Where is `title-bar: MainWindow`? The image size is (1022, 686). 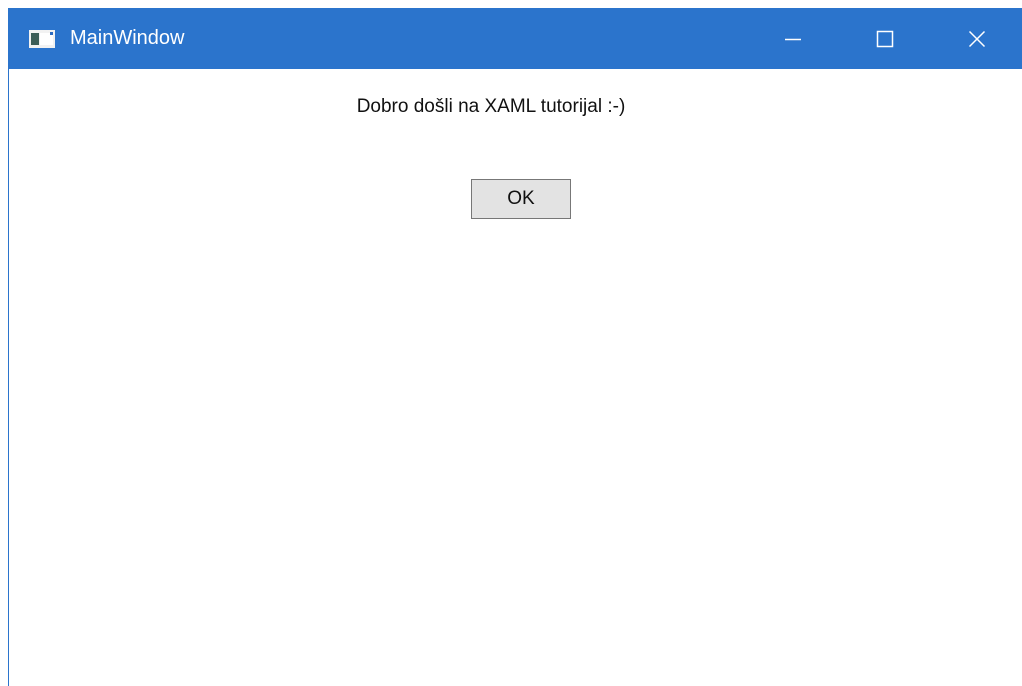 title-bar: MainWindow is located at coordinates (515, 38).